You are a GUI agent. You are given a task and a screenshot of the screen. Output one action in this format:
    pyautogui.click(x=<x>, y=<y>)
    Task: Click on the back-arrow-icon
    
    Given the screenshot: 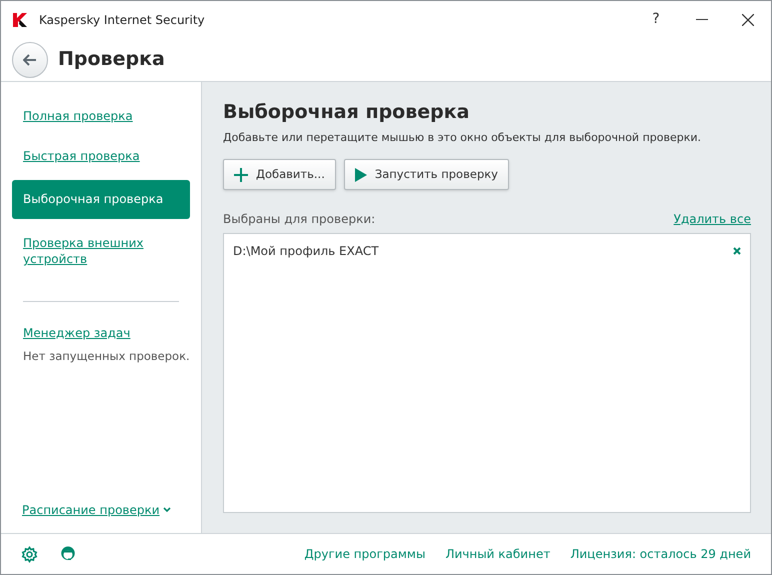 What is the action you would take?
    pyautogui.click(x=30, y=60)
    